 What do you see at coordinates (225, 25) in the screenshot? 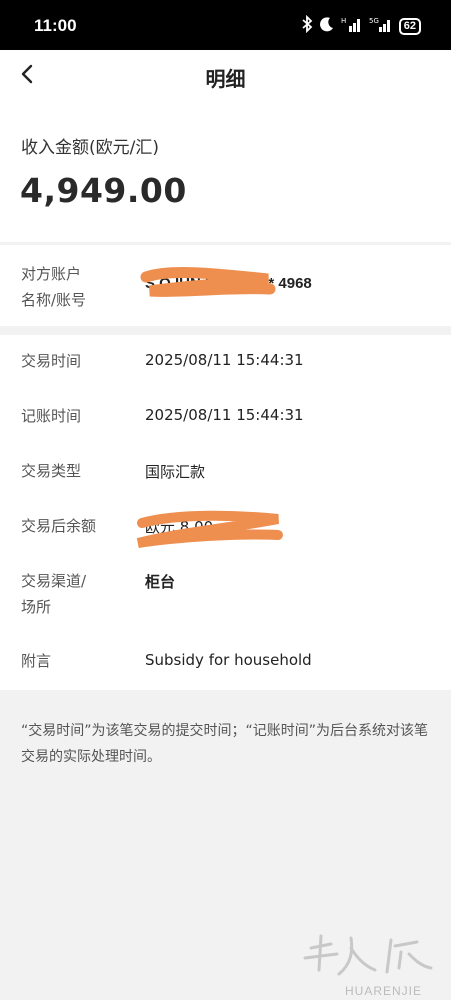
I see `status-bar: 11:00 H 5G 62` at bounding box center [225, 25].